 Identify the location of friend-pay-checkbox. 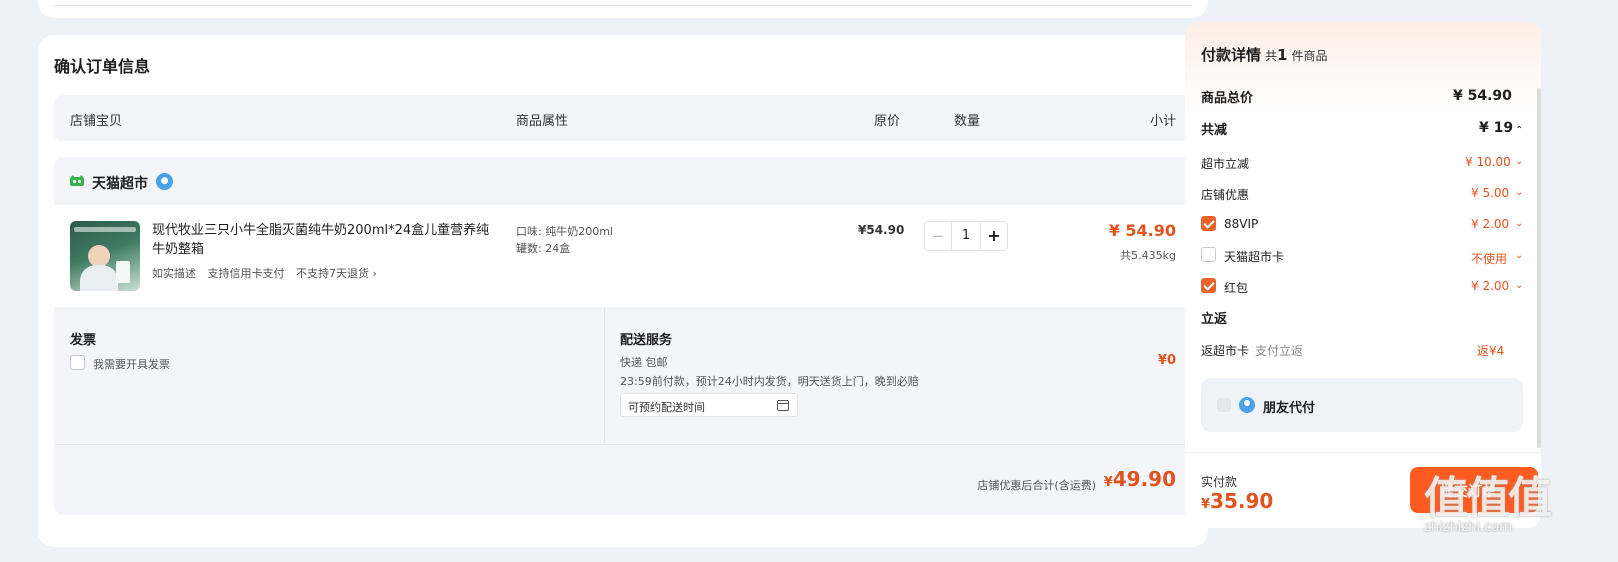
(1224, 405).